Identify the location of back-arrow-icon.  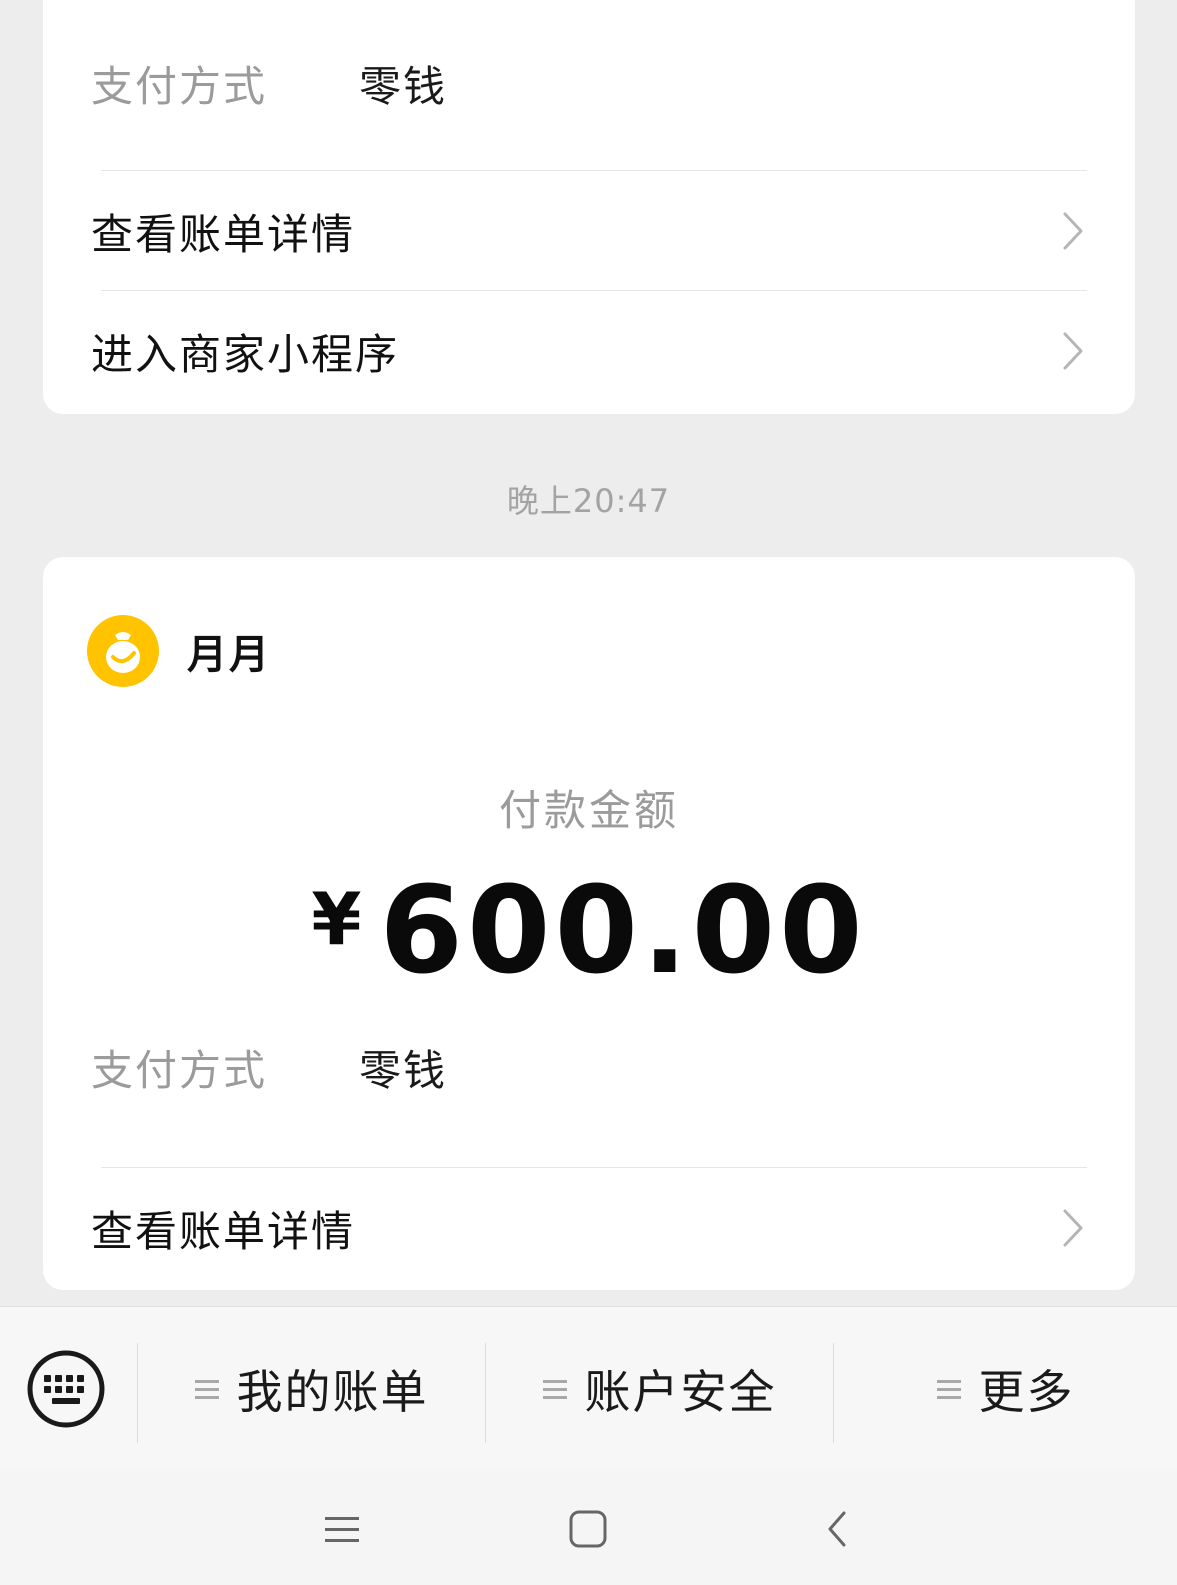
(838, 1529).